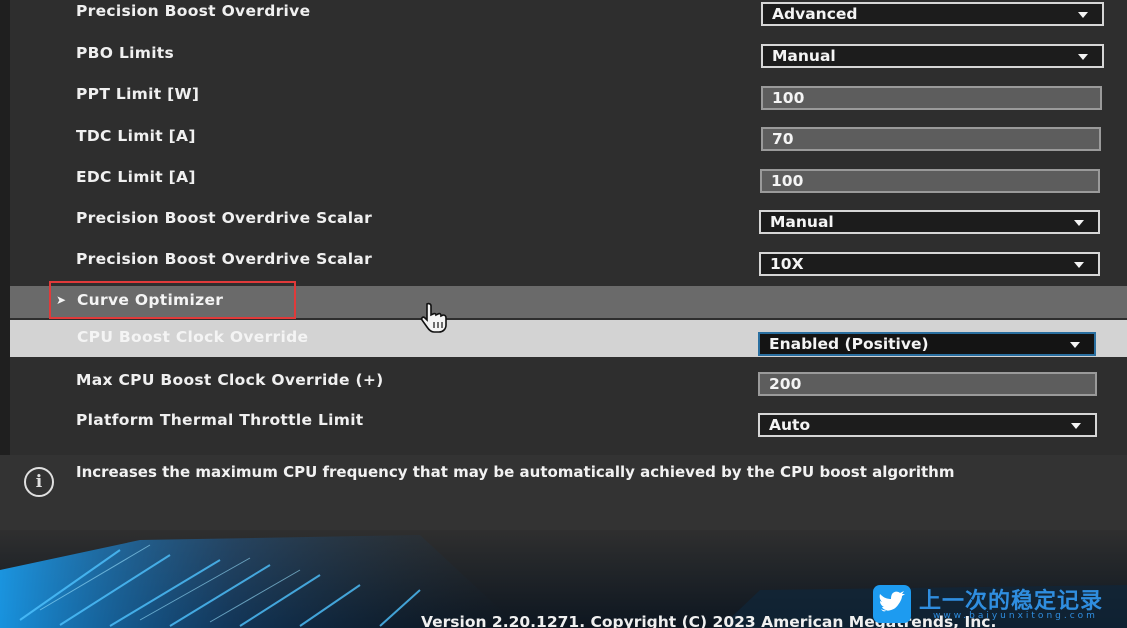 This screenshot has width=1127, height=628. What do you see at coordinates (568, 62) in the screenshot?
I see `setting-row-pbo-limits: PBO Limits Manual` at bounding box center [568, 62].